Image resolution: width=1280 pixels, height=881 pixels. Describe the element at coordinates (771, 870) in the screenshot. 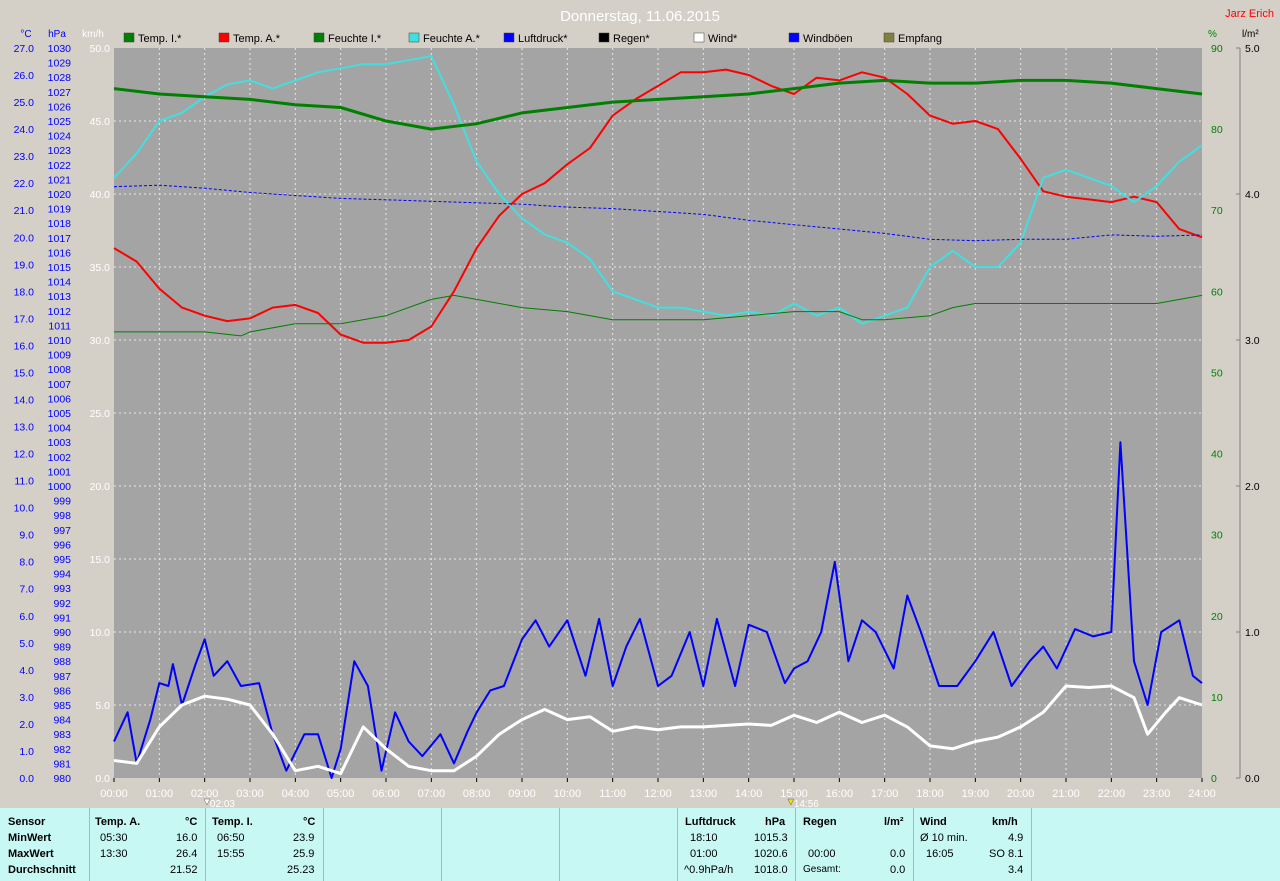

I see `pressure-avg: 1018.0` at that location.